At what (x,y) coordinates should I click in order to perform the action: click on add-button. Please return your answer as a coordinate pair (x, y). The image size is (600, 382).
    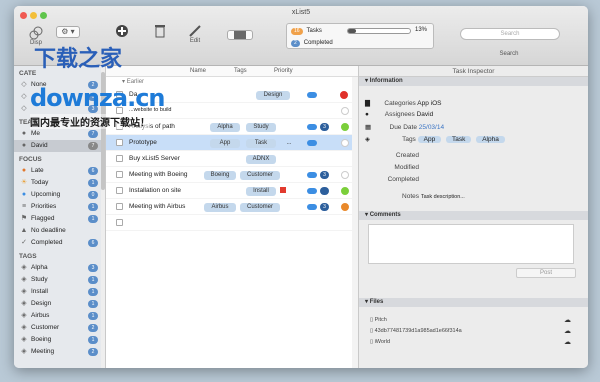
    Looking at the image, I should click on (122, 31).